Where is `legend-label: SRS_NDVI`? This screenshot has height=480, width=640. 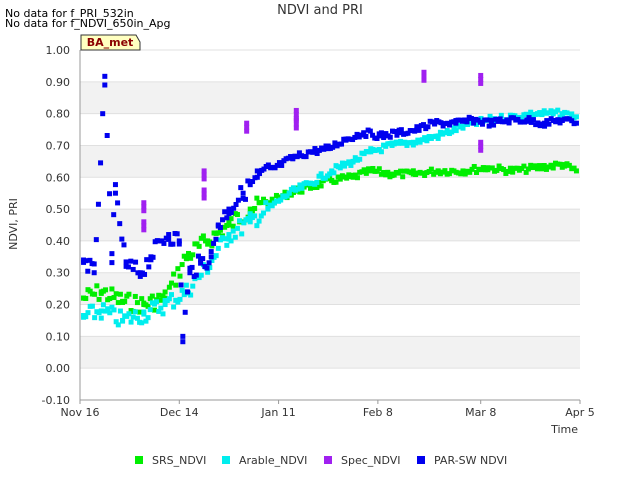
legend-label: SRS_NDVI is located at coordinates (179, 460).